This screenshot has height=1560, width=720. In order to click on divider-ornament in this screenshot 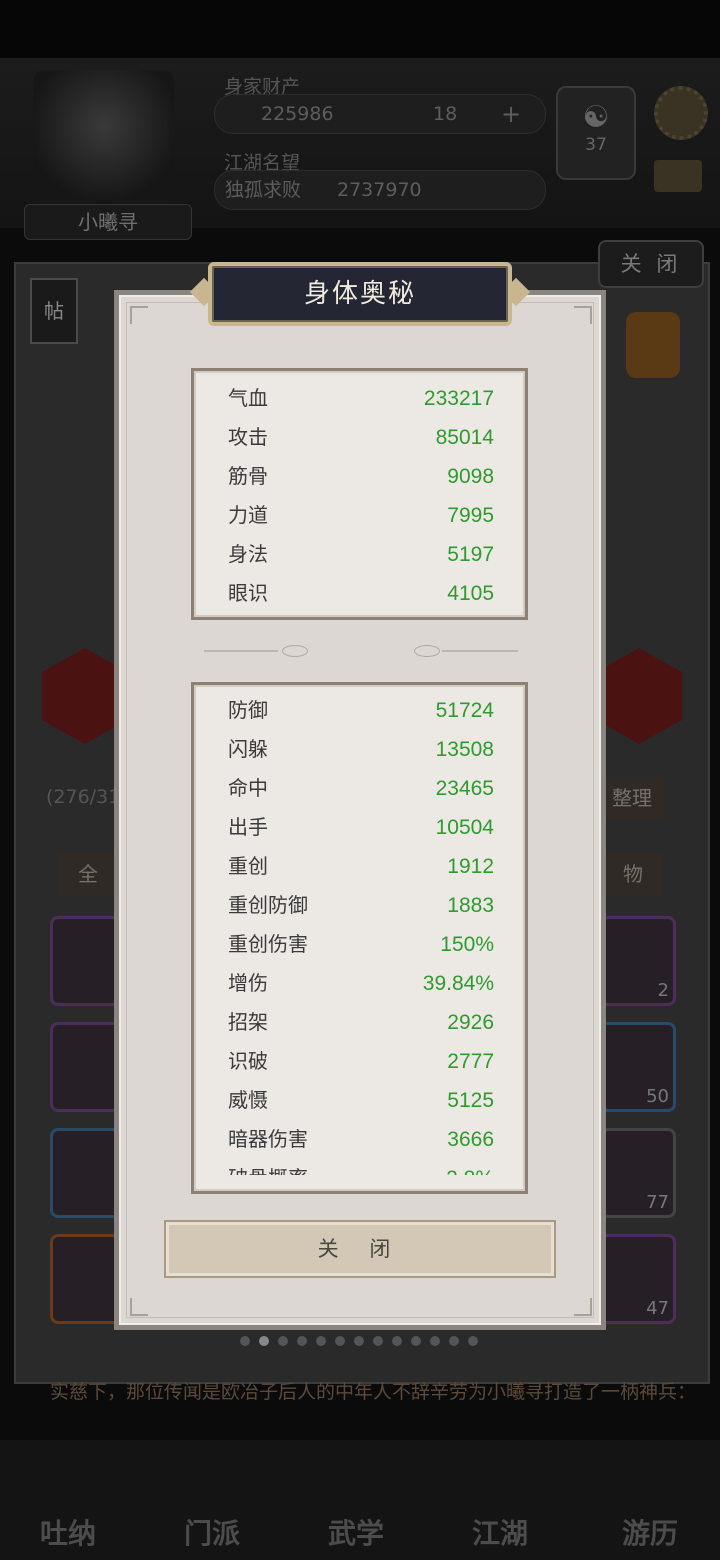, I will do `click(295, 651)`.